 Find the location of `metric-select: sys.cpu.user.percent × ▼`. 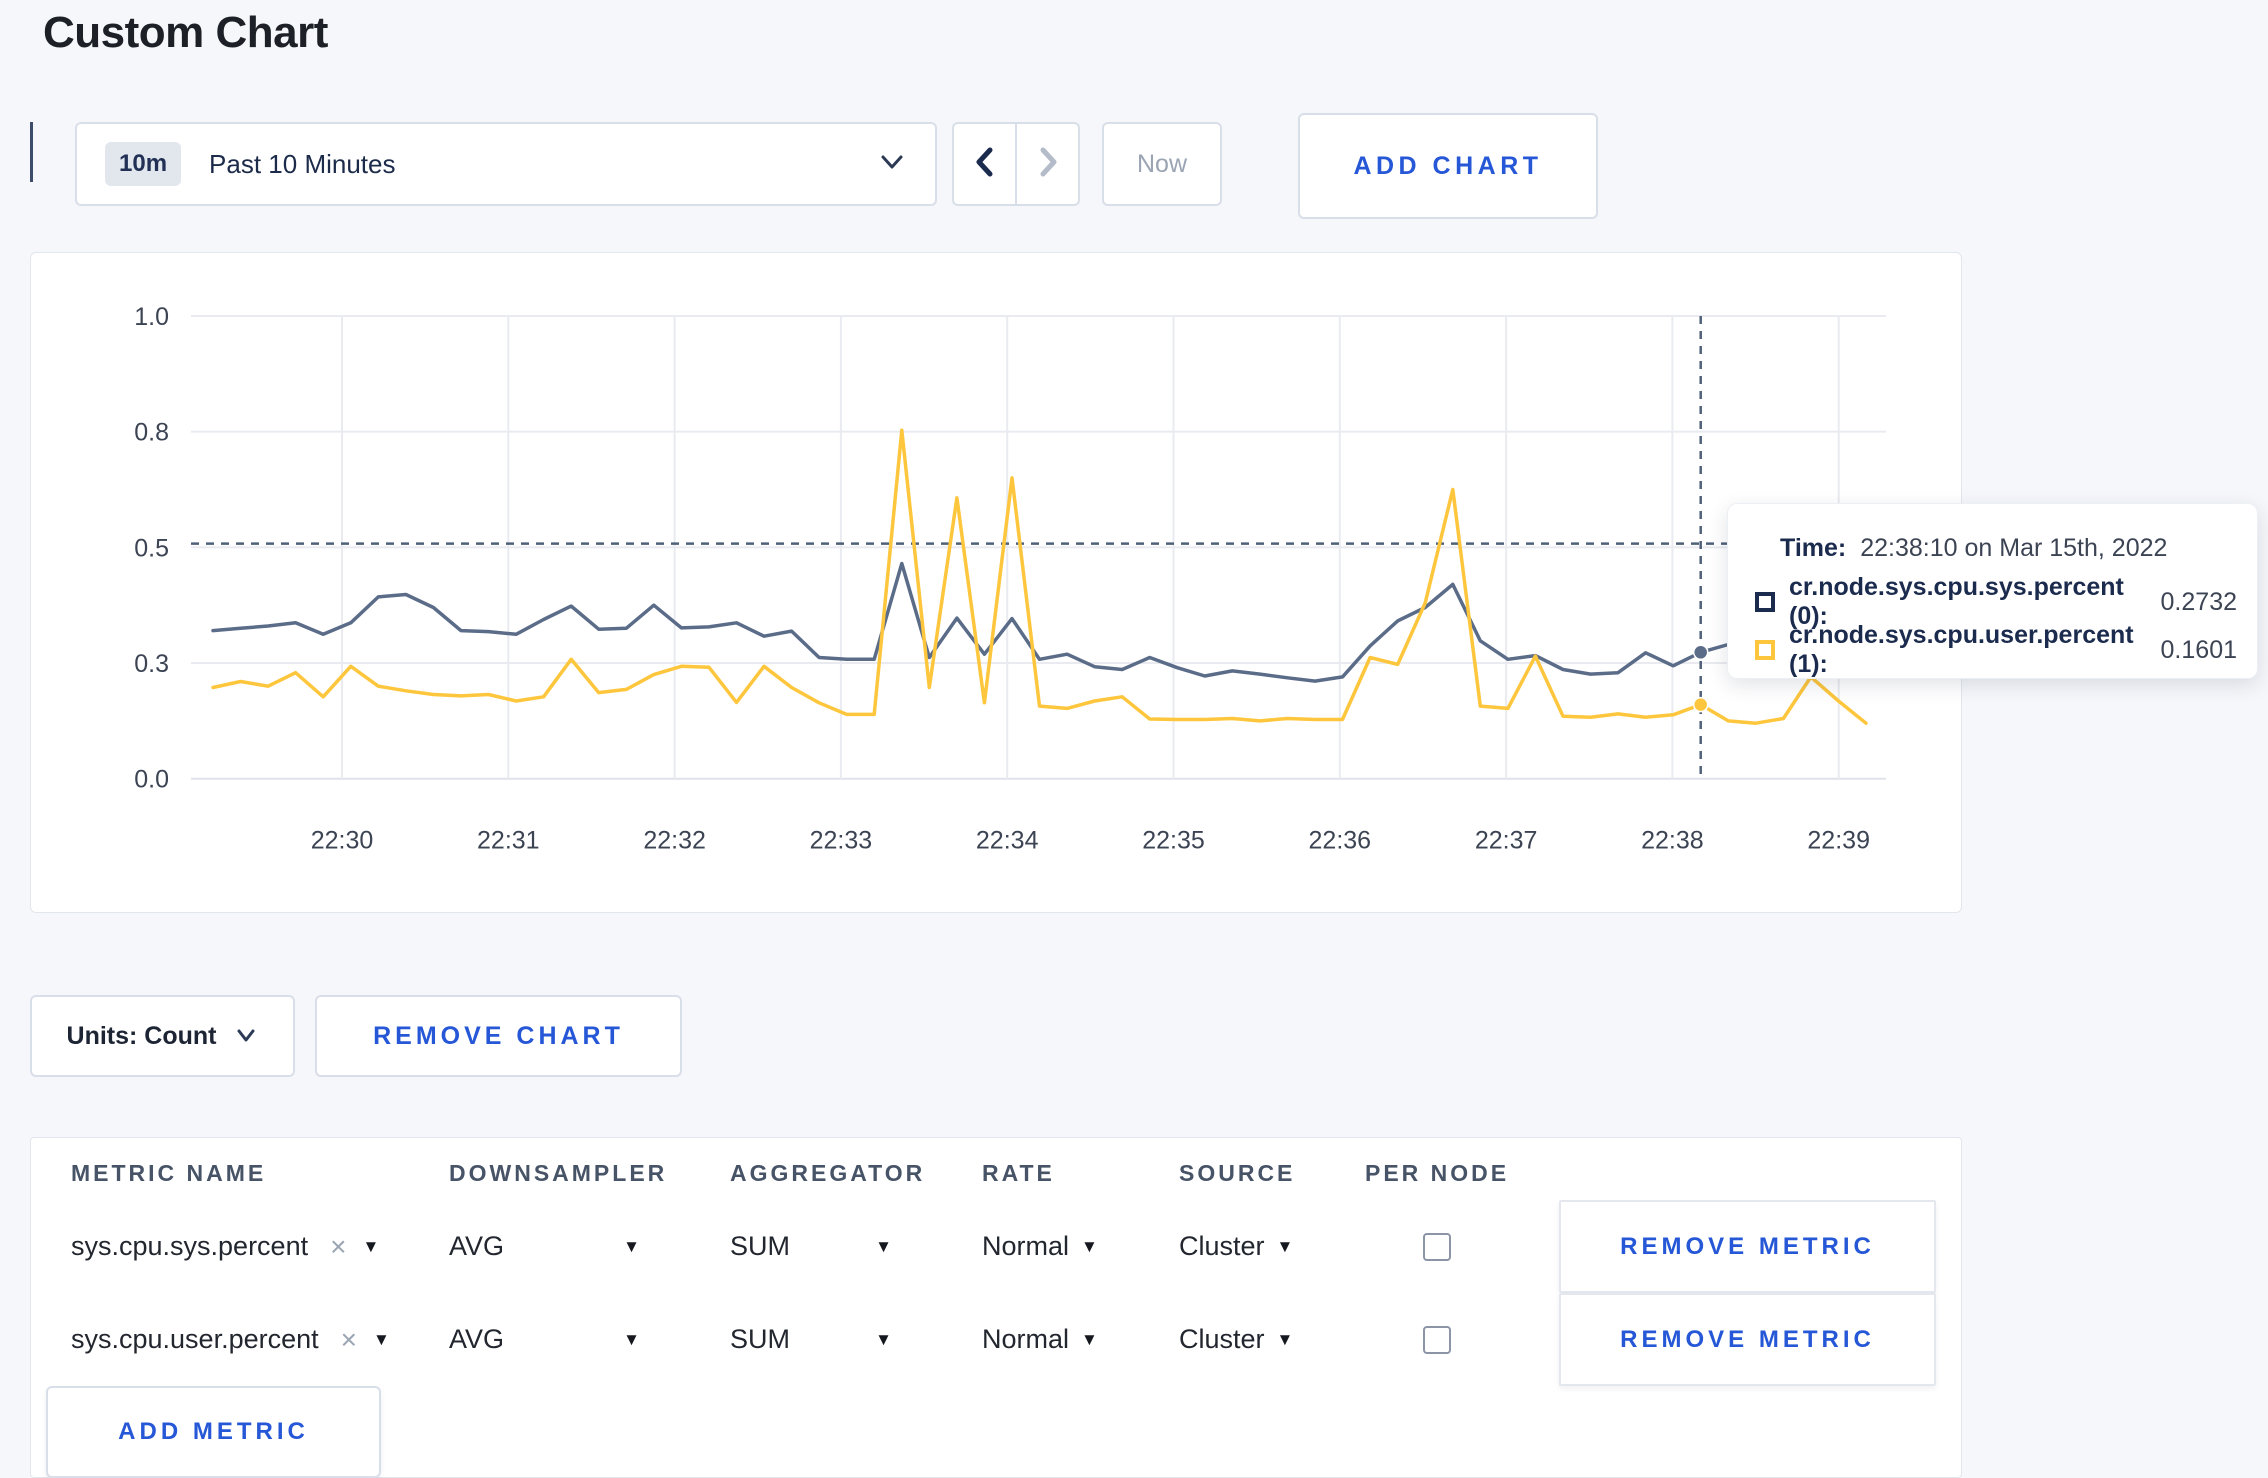

metric-select: sys.cpu.user.percent × ▼ is located at coordinates (260, 1340).